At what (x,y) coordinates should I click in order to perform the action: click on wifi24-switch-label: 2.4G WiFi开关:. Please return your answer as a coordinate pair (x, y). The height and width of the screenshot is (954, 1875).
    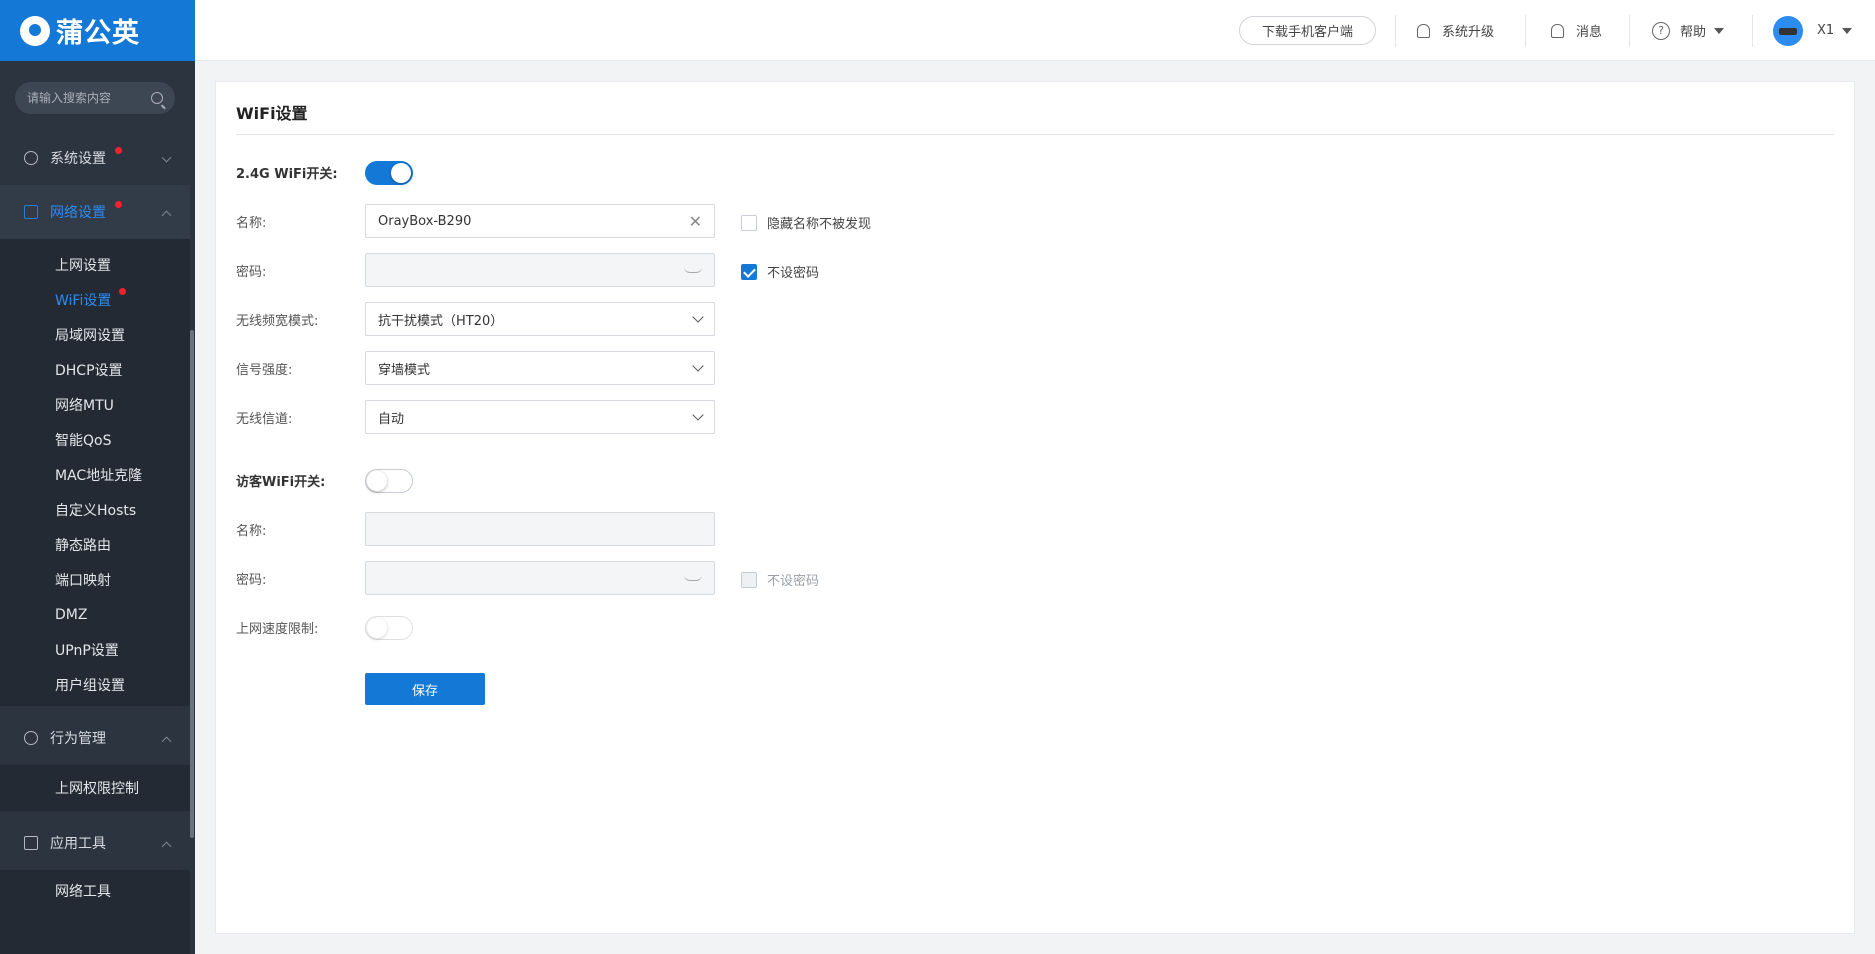
    Looking at the image, I should click on (287, 174).